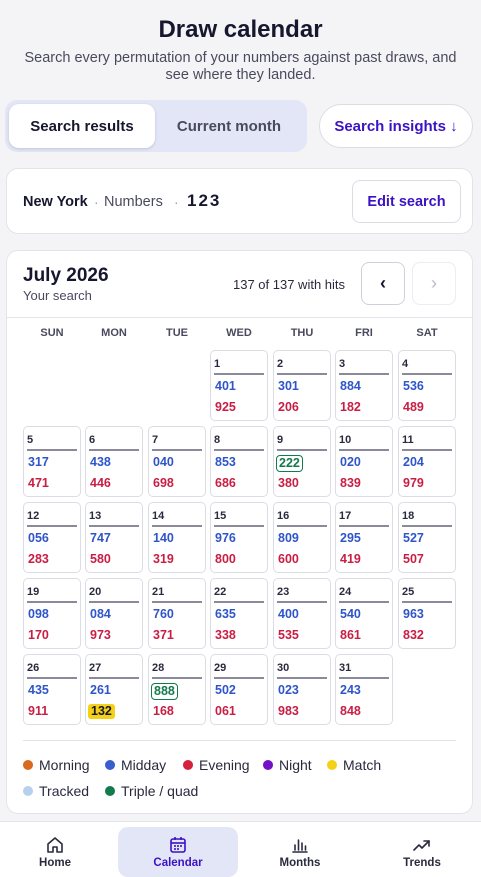  Describe the element at coordinates (177, 537) in the screenshot. I see `day-cell: 14 140 319` at that location.